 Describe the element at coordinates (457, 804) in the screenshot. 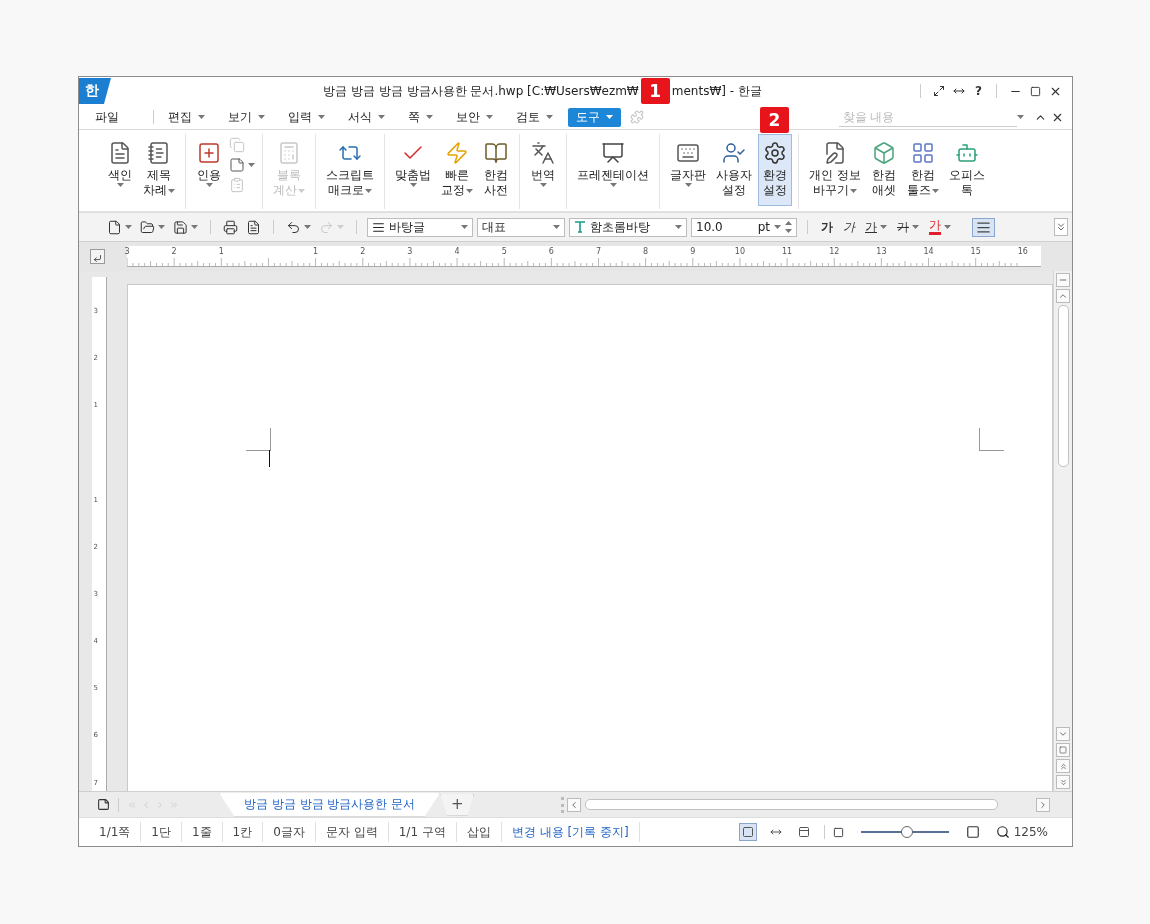

I see `add-tab-button: +` at that location.